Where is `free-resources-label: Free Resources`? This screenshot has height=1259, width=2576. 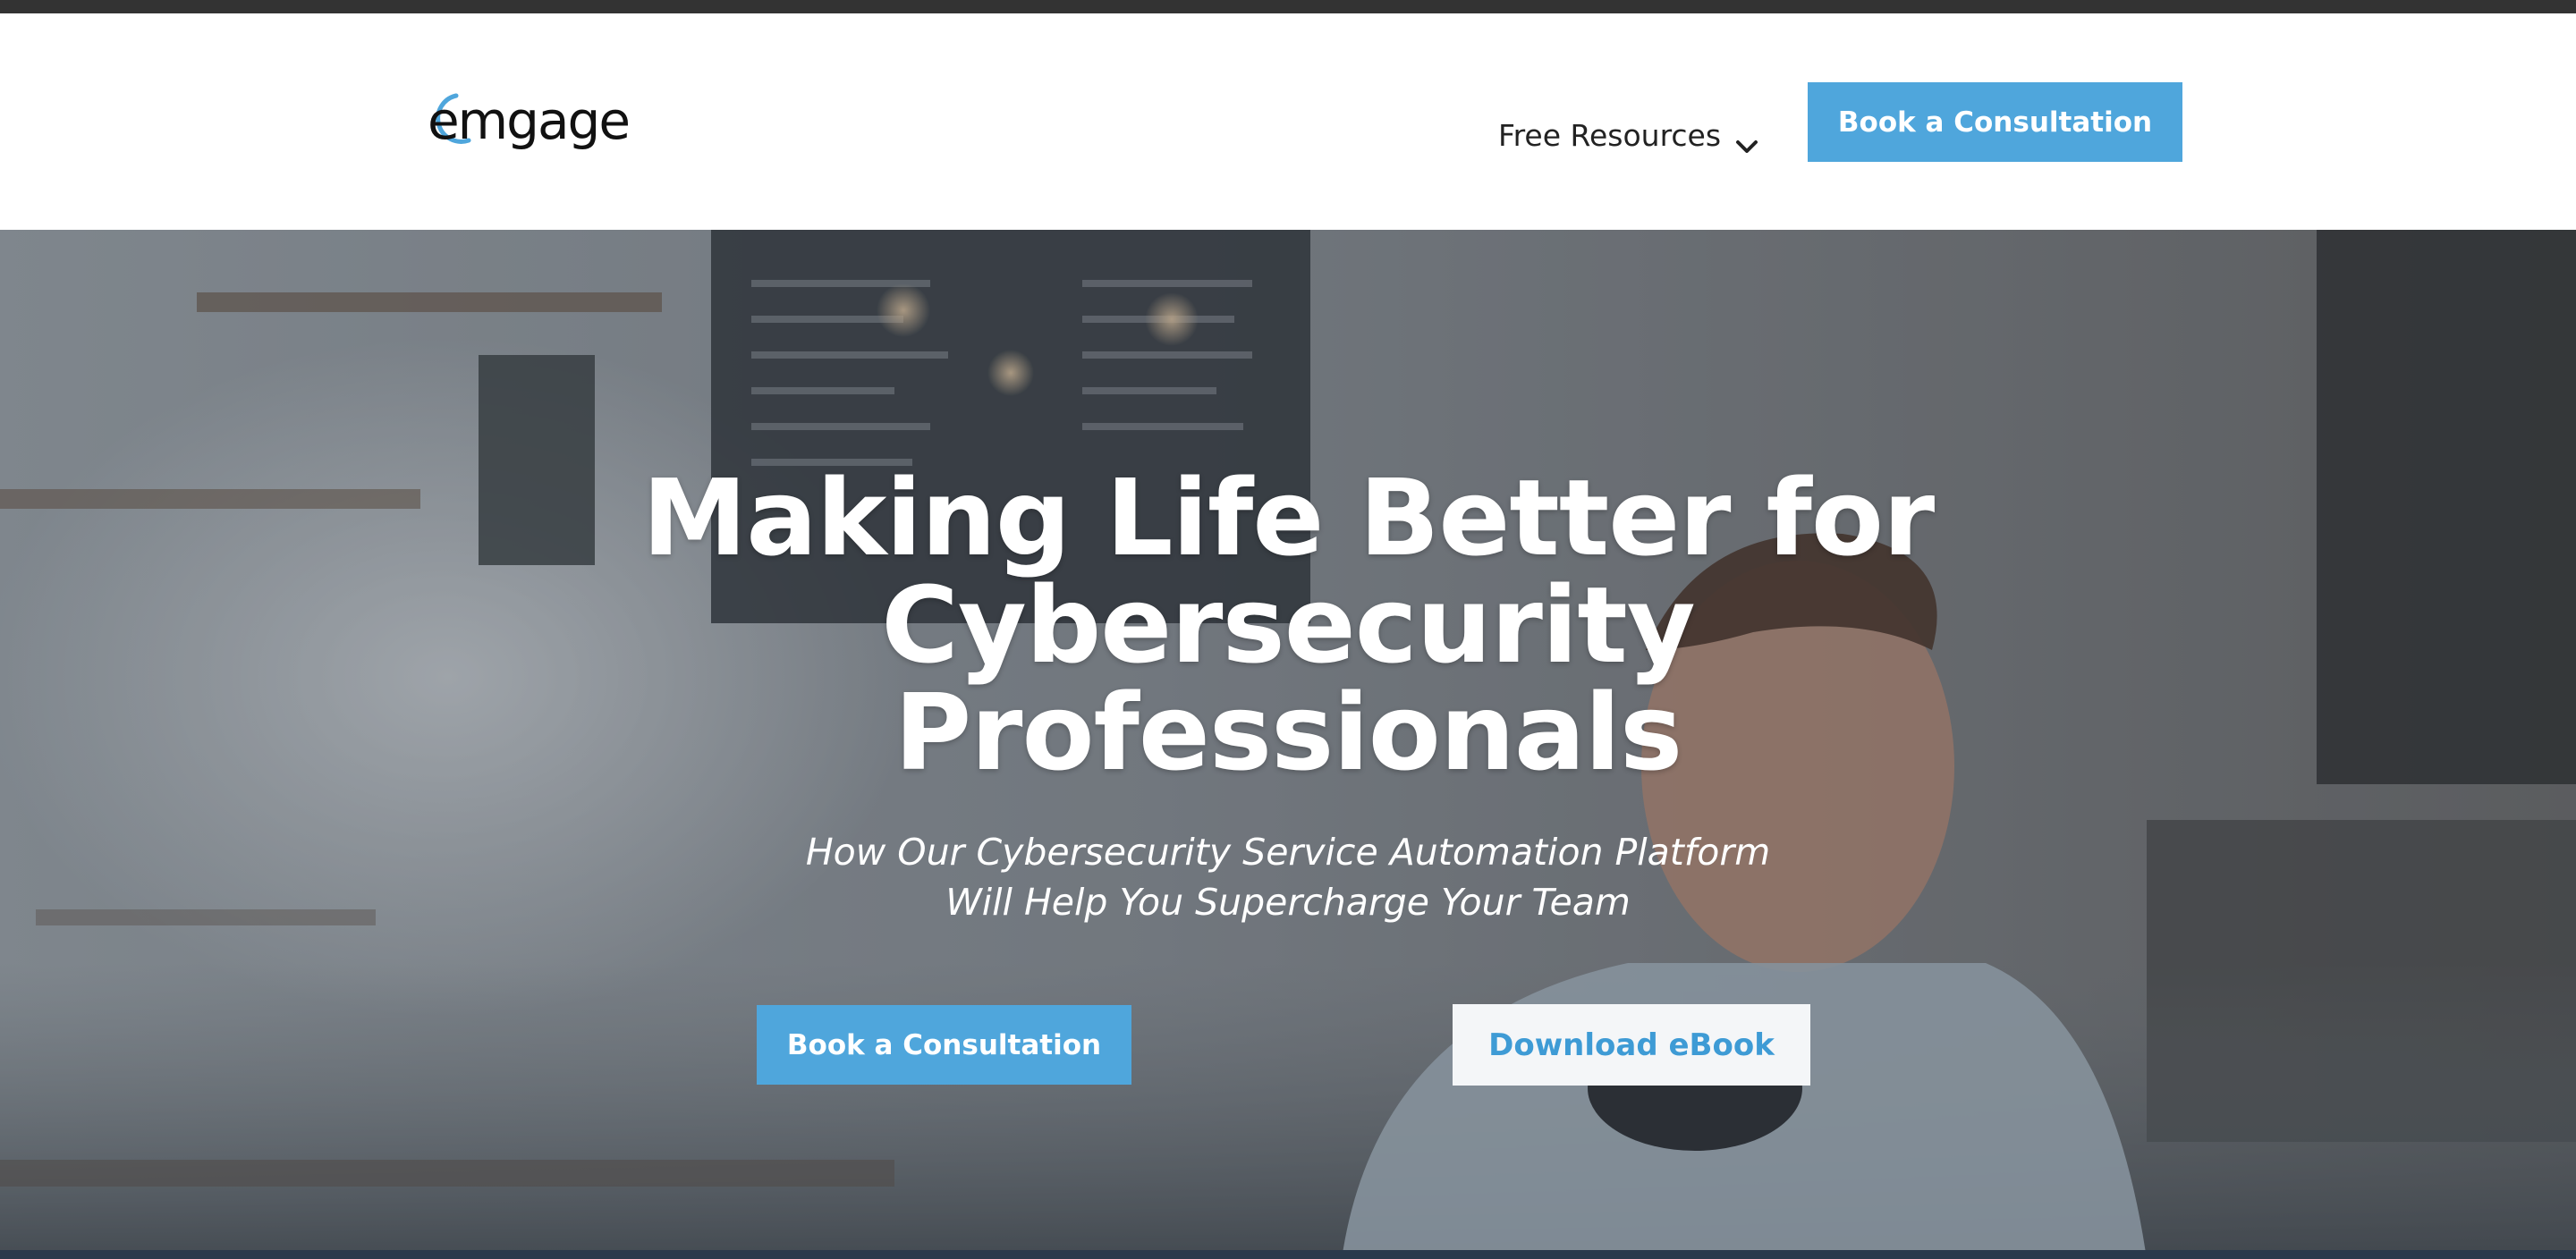 free-resources-label: Free Resources is located at coordinates (1610, 135).